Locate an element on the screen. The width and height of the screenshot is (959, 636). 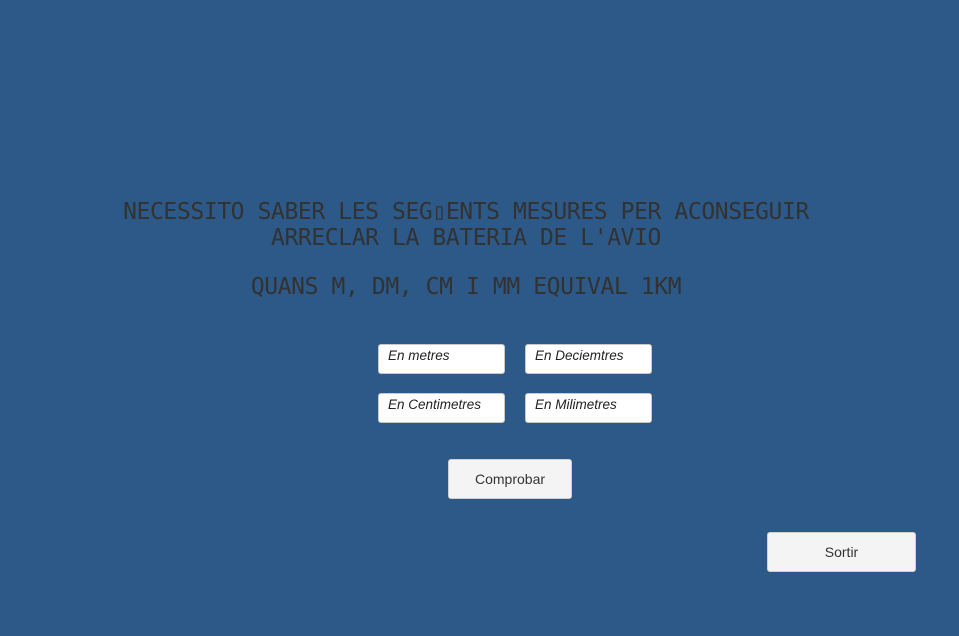
milimetres-input is located at coordinates (588, 408).